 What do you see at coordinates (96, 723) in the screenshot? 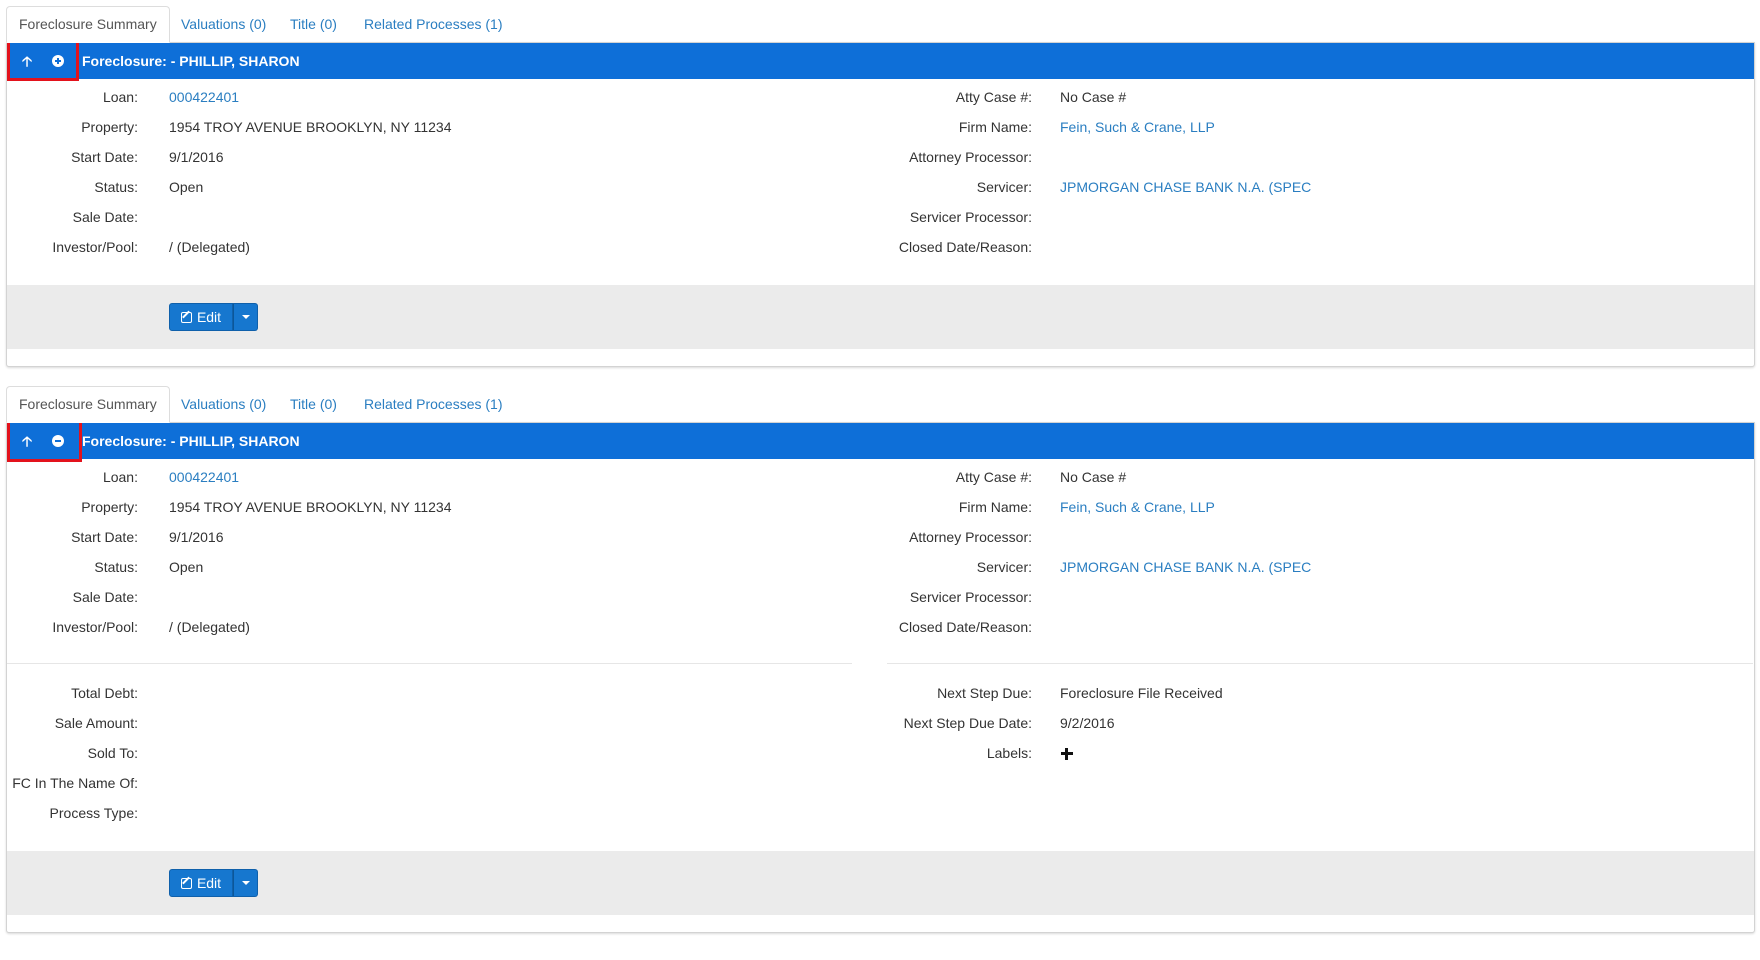
I see `sale-amount-label: Sale Amount:` at bounding box center [96, 723].